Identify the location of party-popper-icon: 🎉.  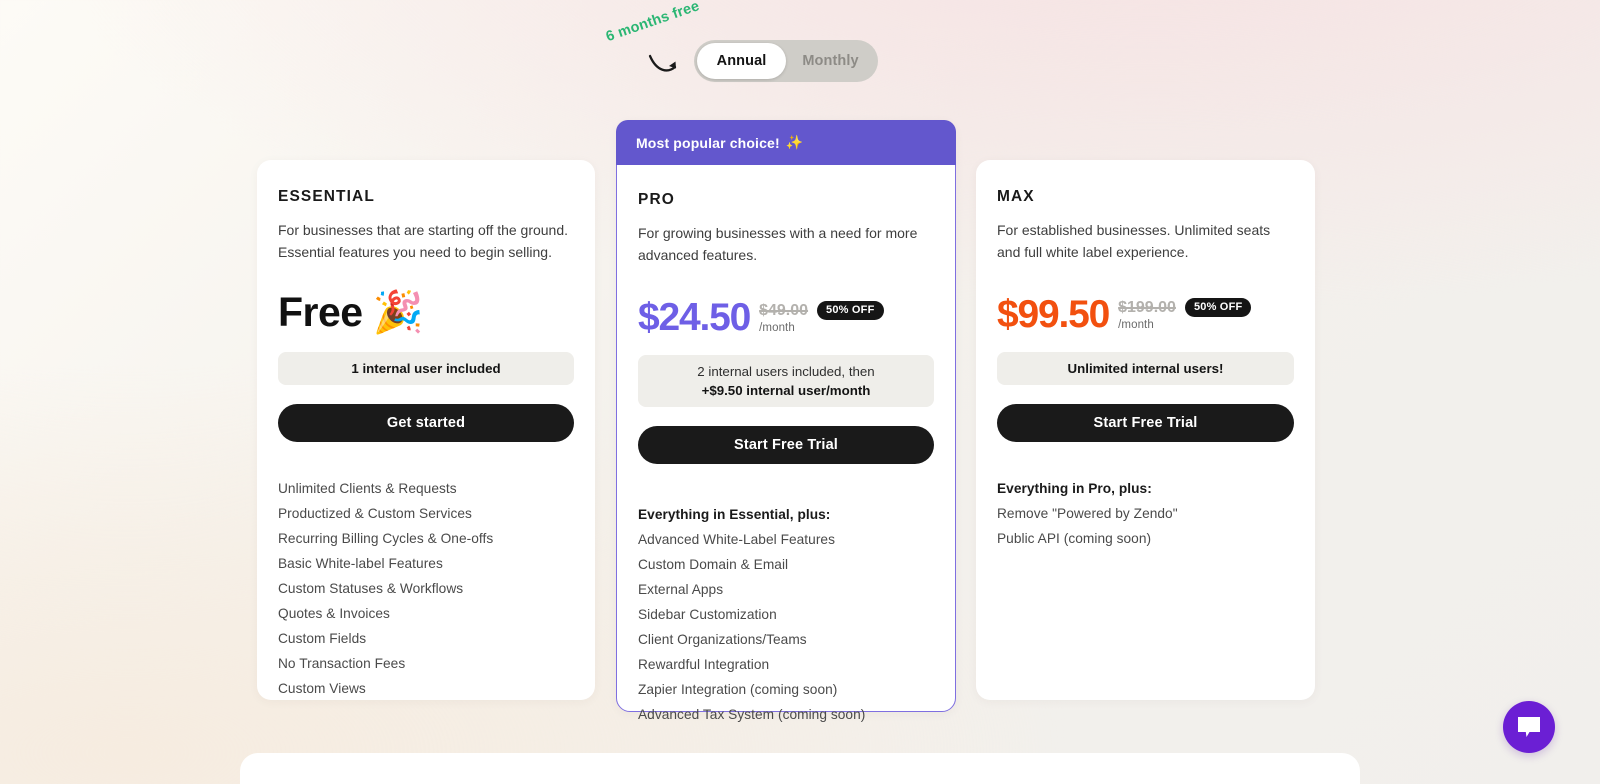
(398, 312).